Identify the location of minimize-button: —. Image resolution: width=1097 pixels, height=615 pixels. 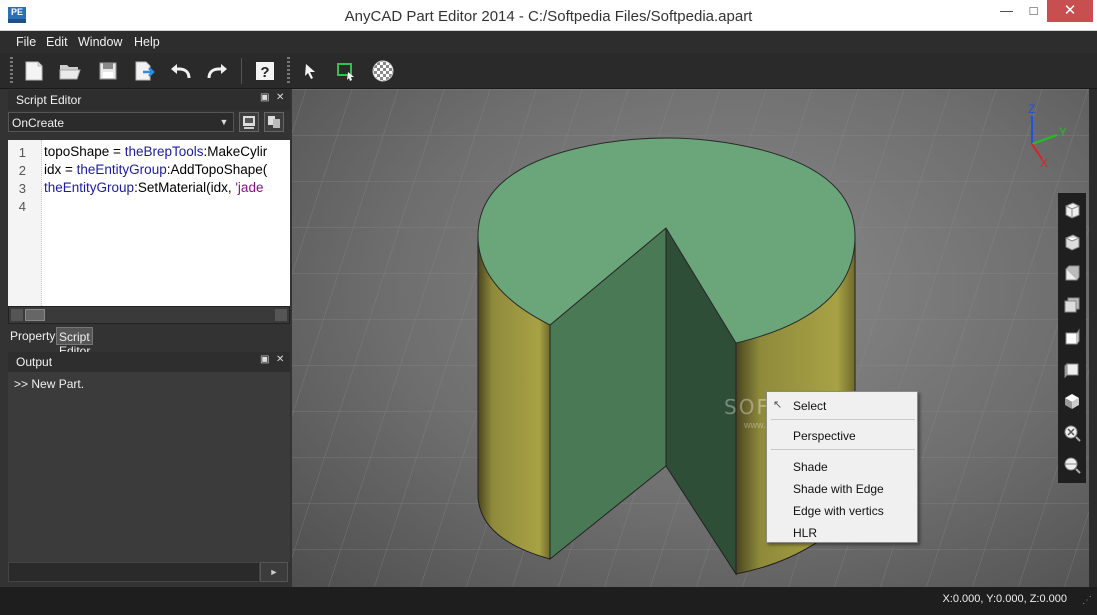
(1006, 11).